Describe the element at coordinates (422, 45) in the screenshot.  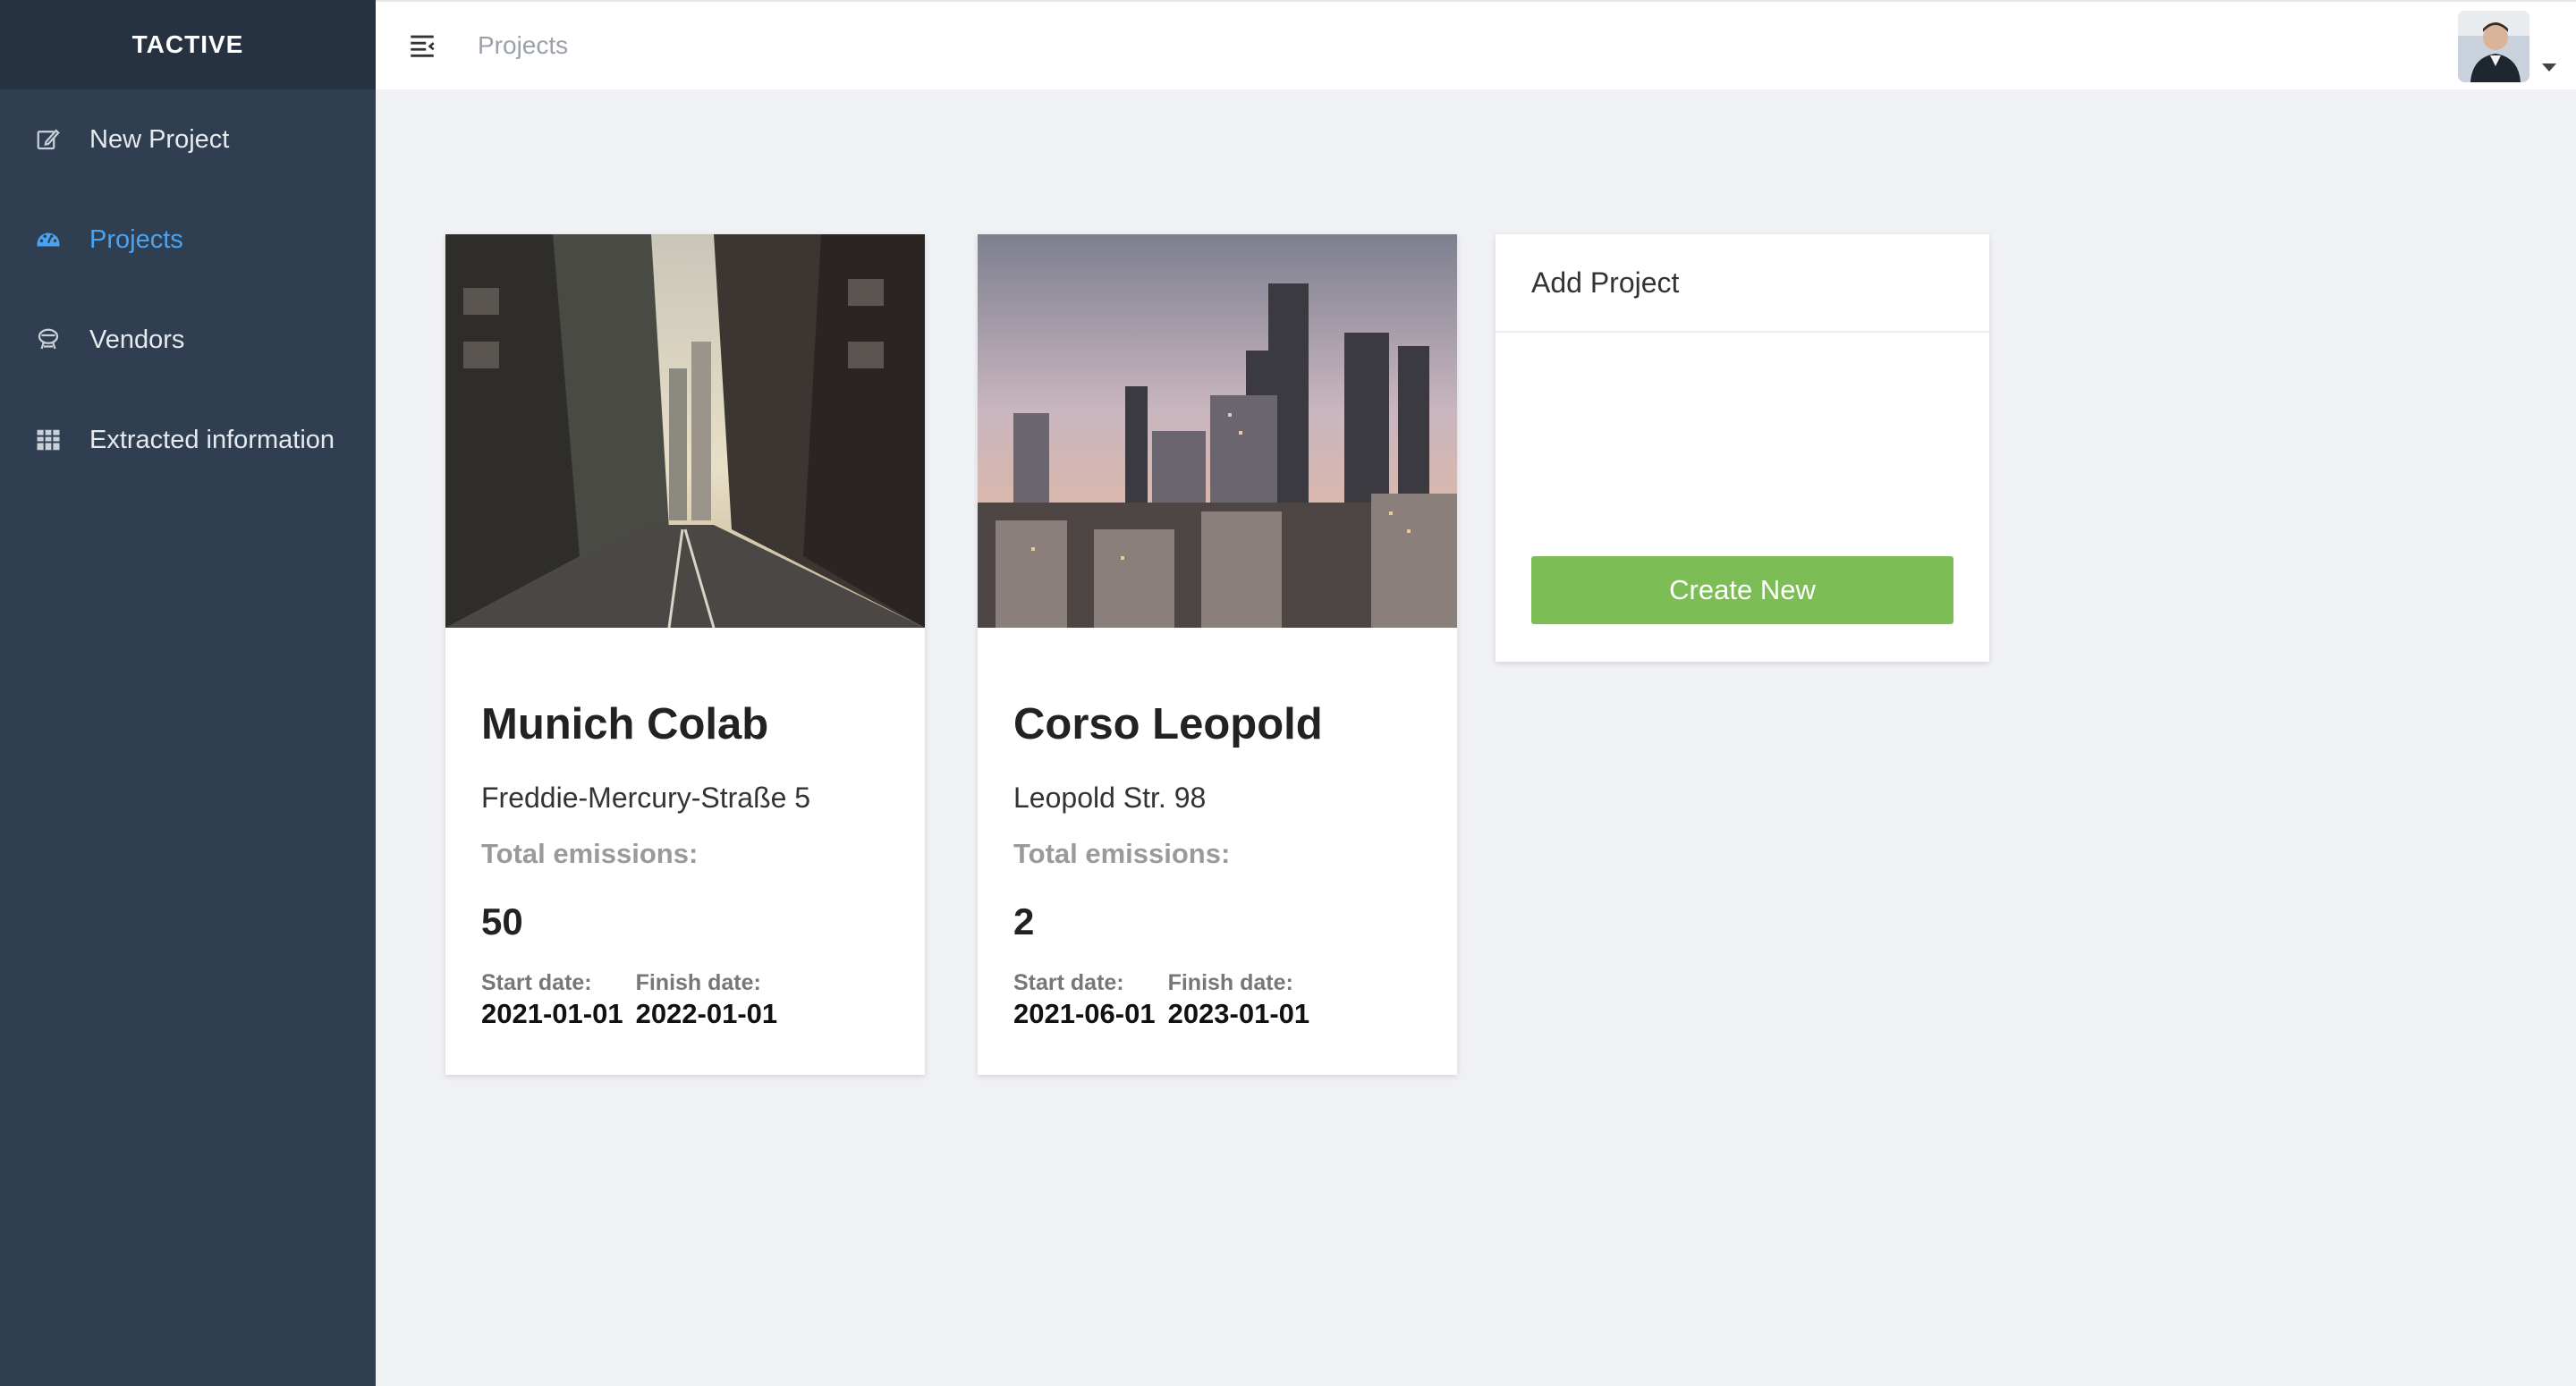
I see `menu-toggle-icon` at that location.